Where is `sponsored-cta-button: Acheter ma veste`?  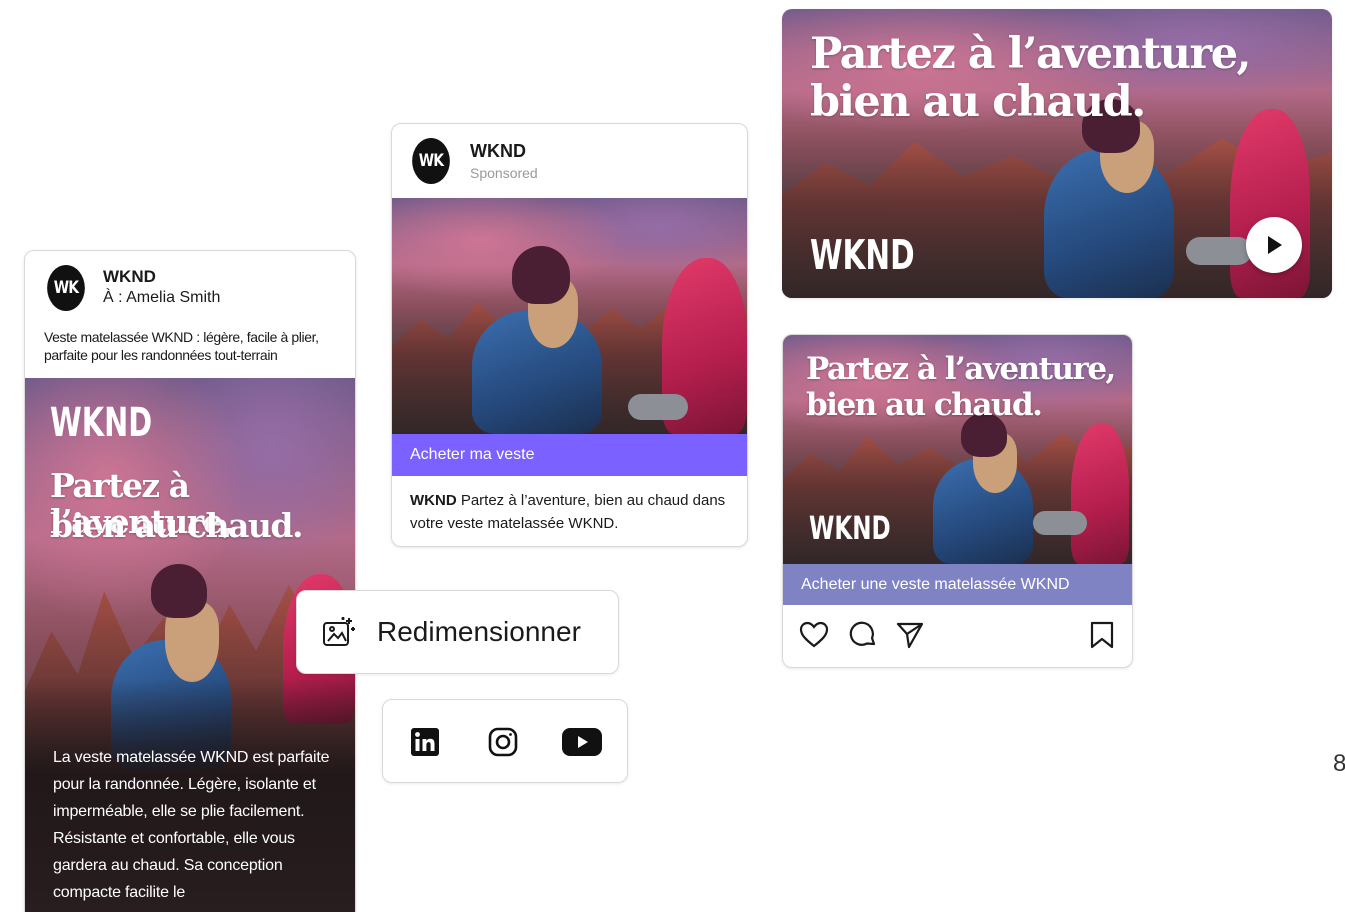 sponsored-cta-button: Acheter ma veste is located at coordinates (569, 455).